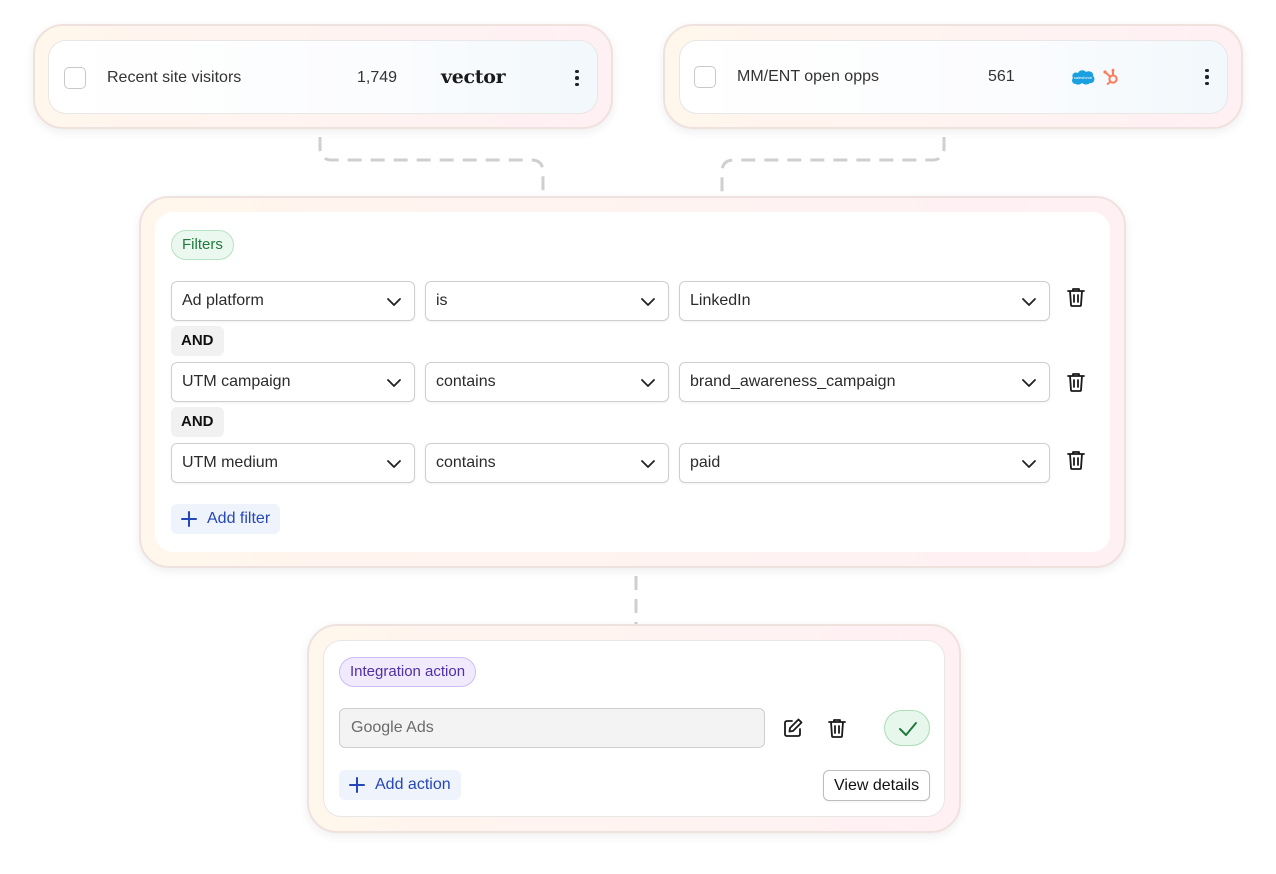 This screenshot has height=874, width=1276. What do you see at coordinates (413, 784) in the screenshot?
I see `add-action-label: Add action` at bounding box center [413, 784].